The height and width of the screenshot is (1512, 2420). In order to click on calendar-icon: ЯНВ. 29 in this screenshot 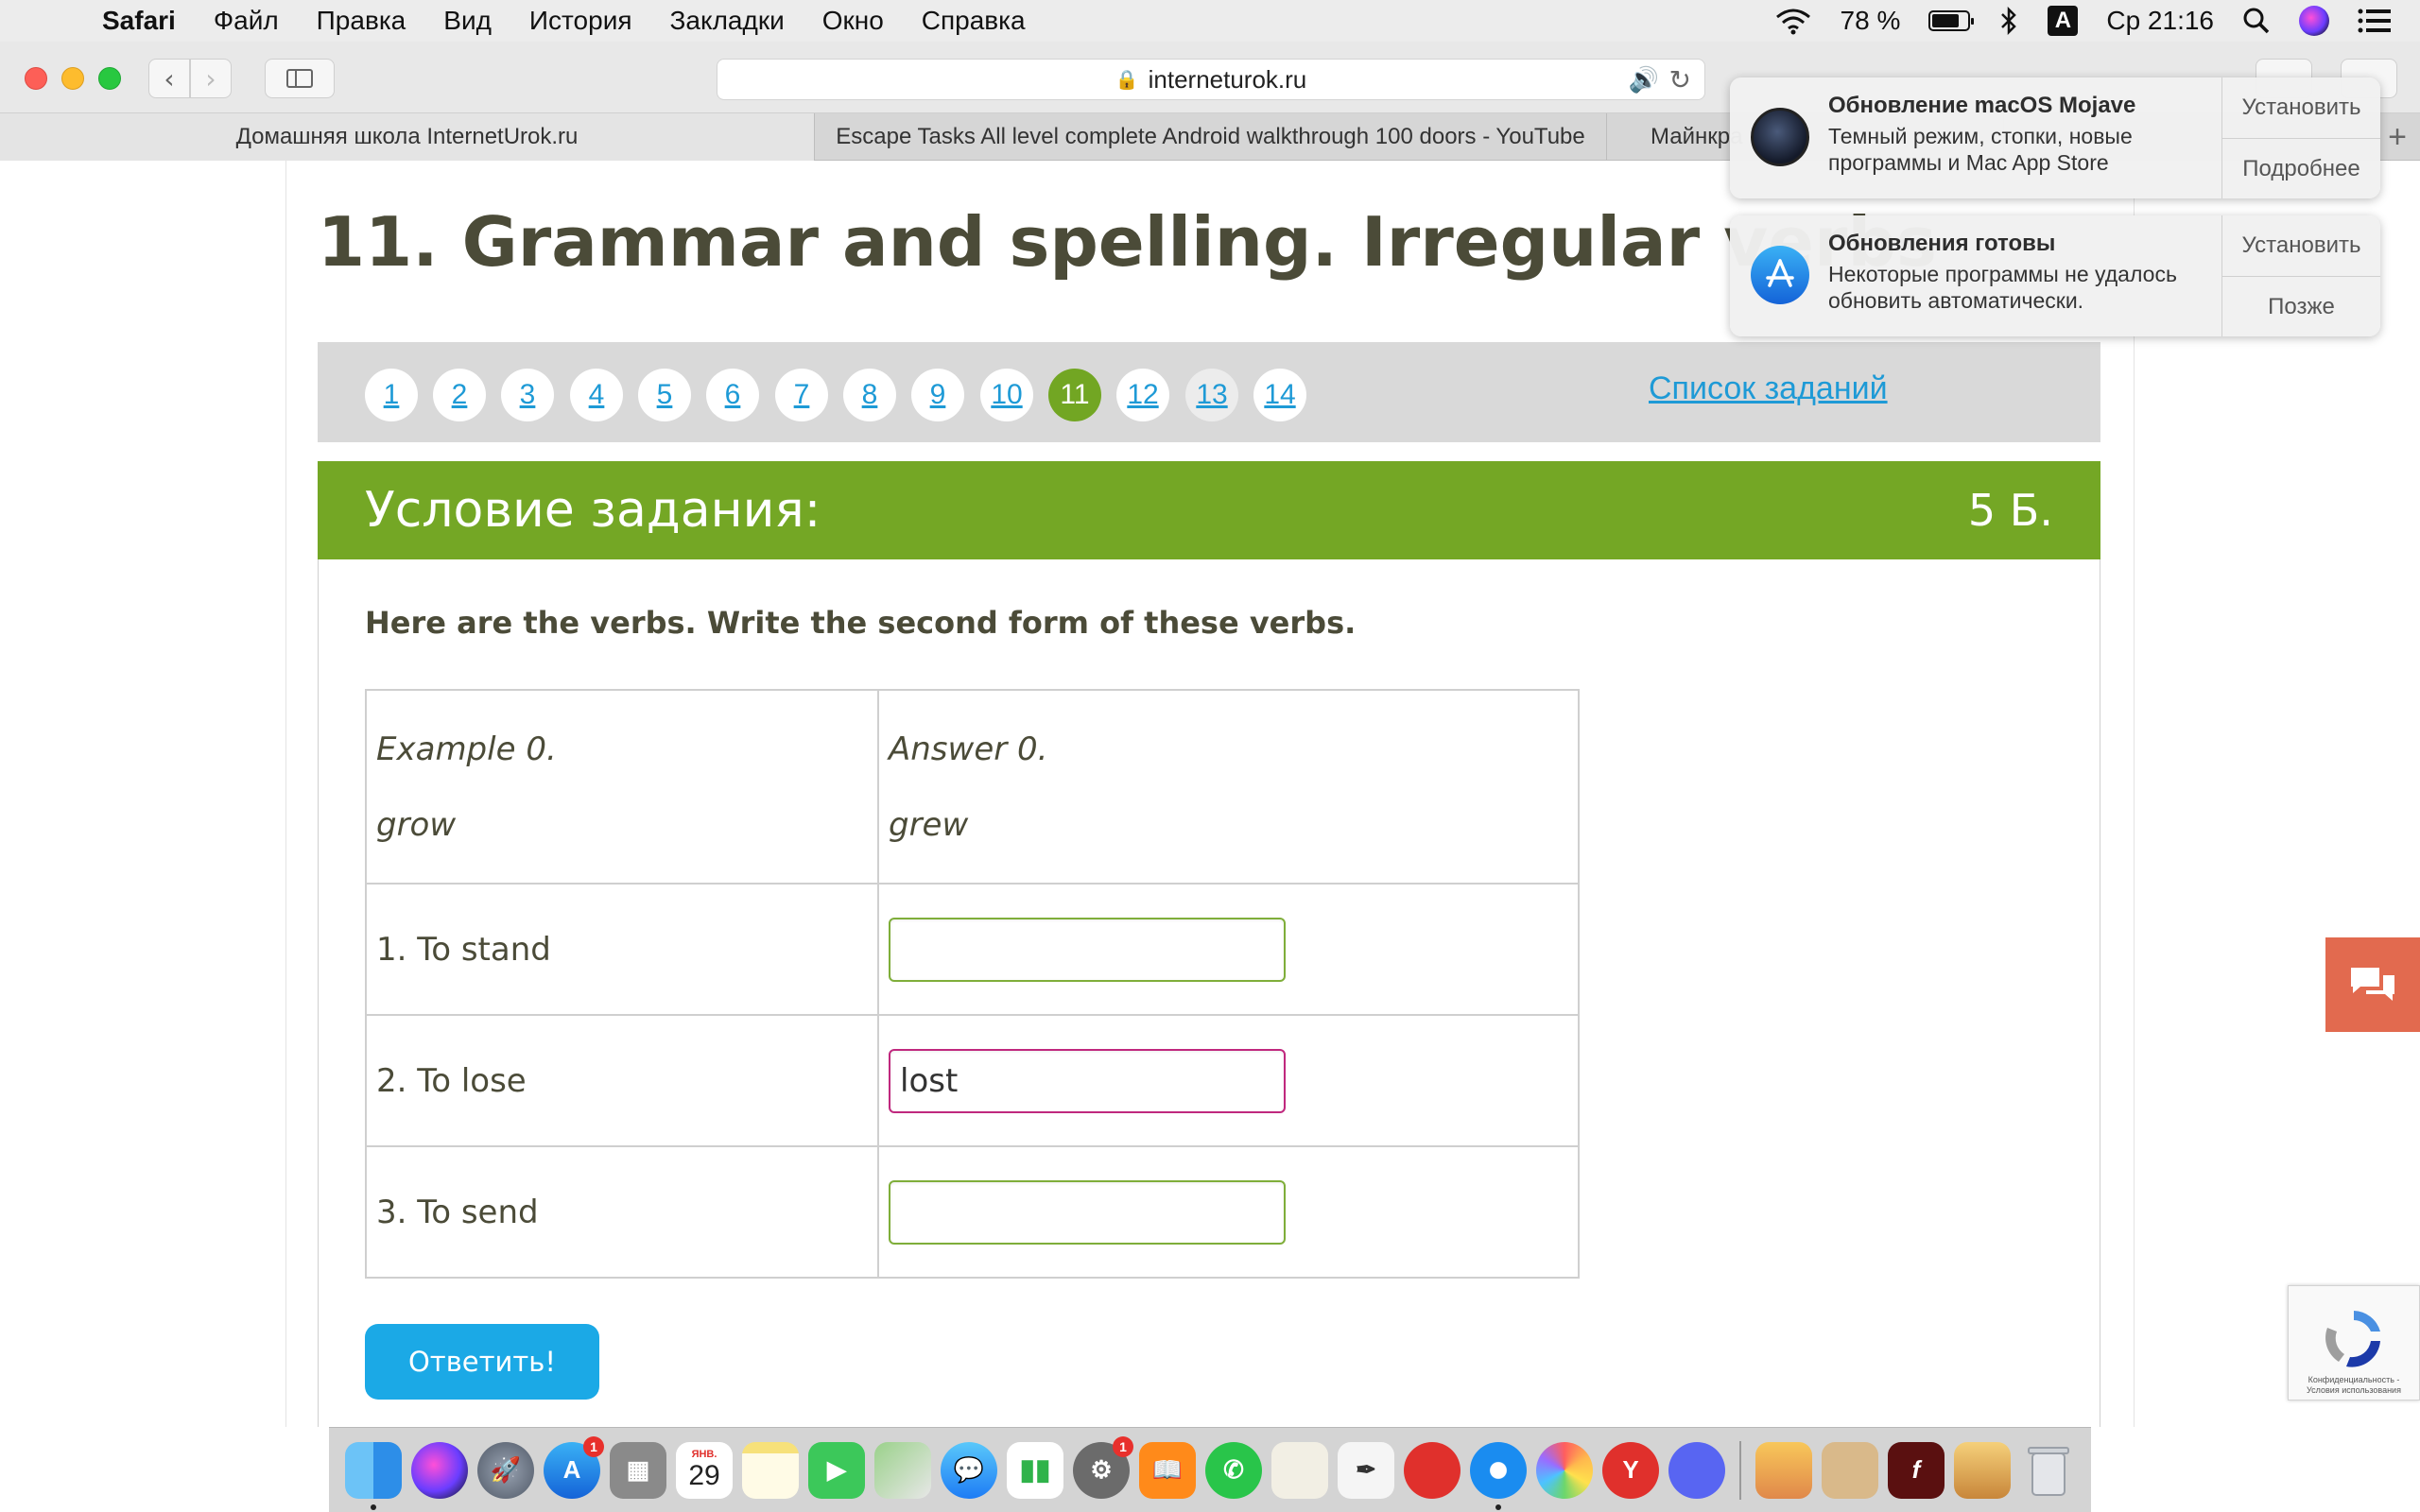, I will do `click(704, 1470)`.